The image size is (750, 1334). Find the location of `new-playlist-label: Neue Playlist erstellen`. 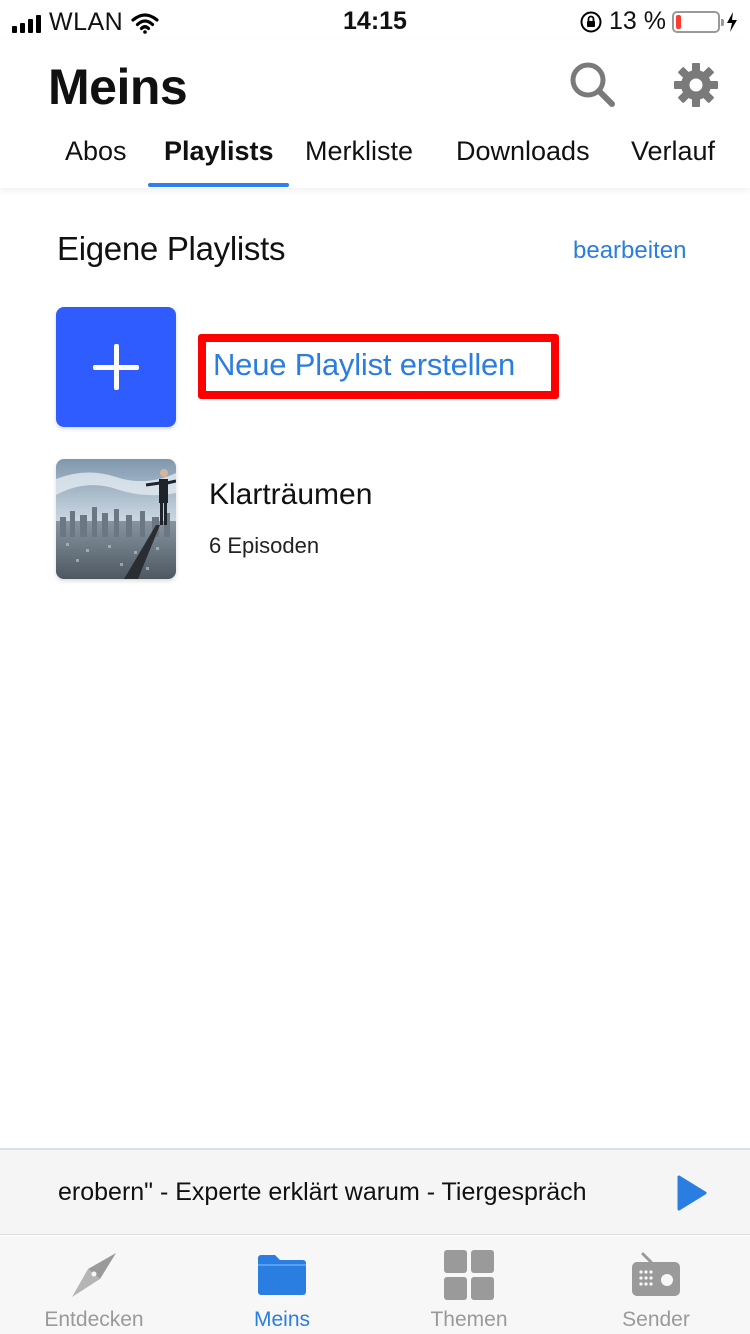

new-playlist-label: Neue Playlist erstellen is located at coordinates (364, 365).